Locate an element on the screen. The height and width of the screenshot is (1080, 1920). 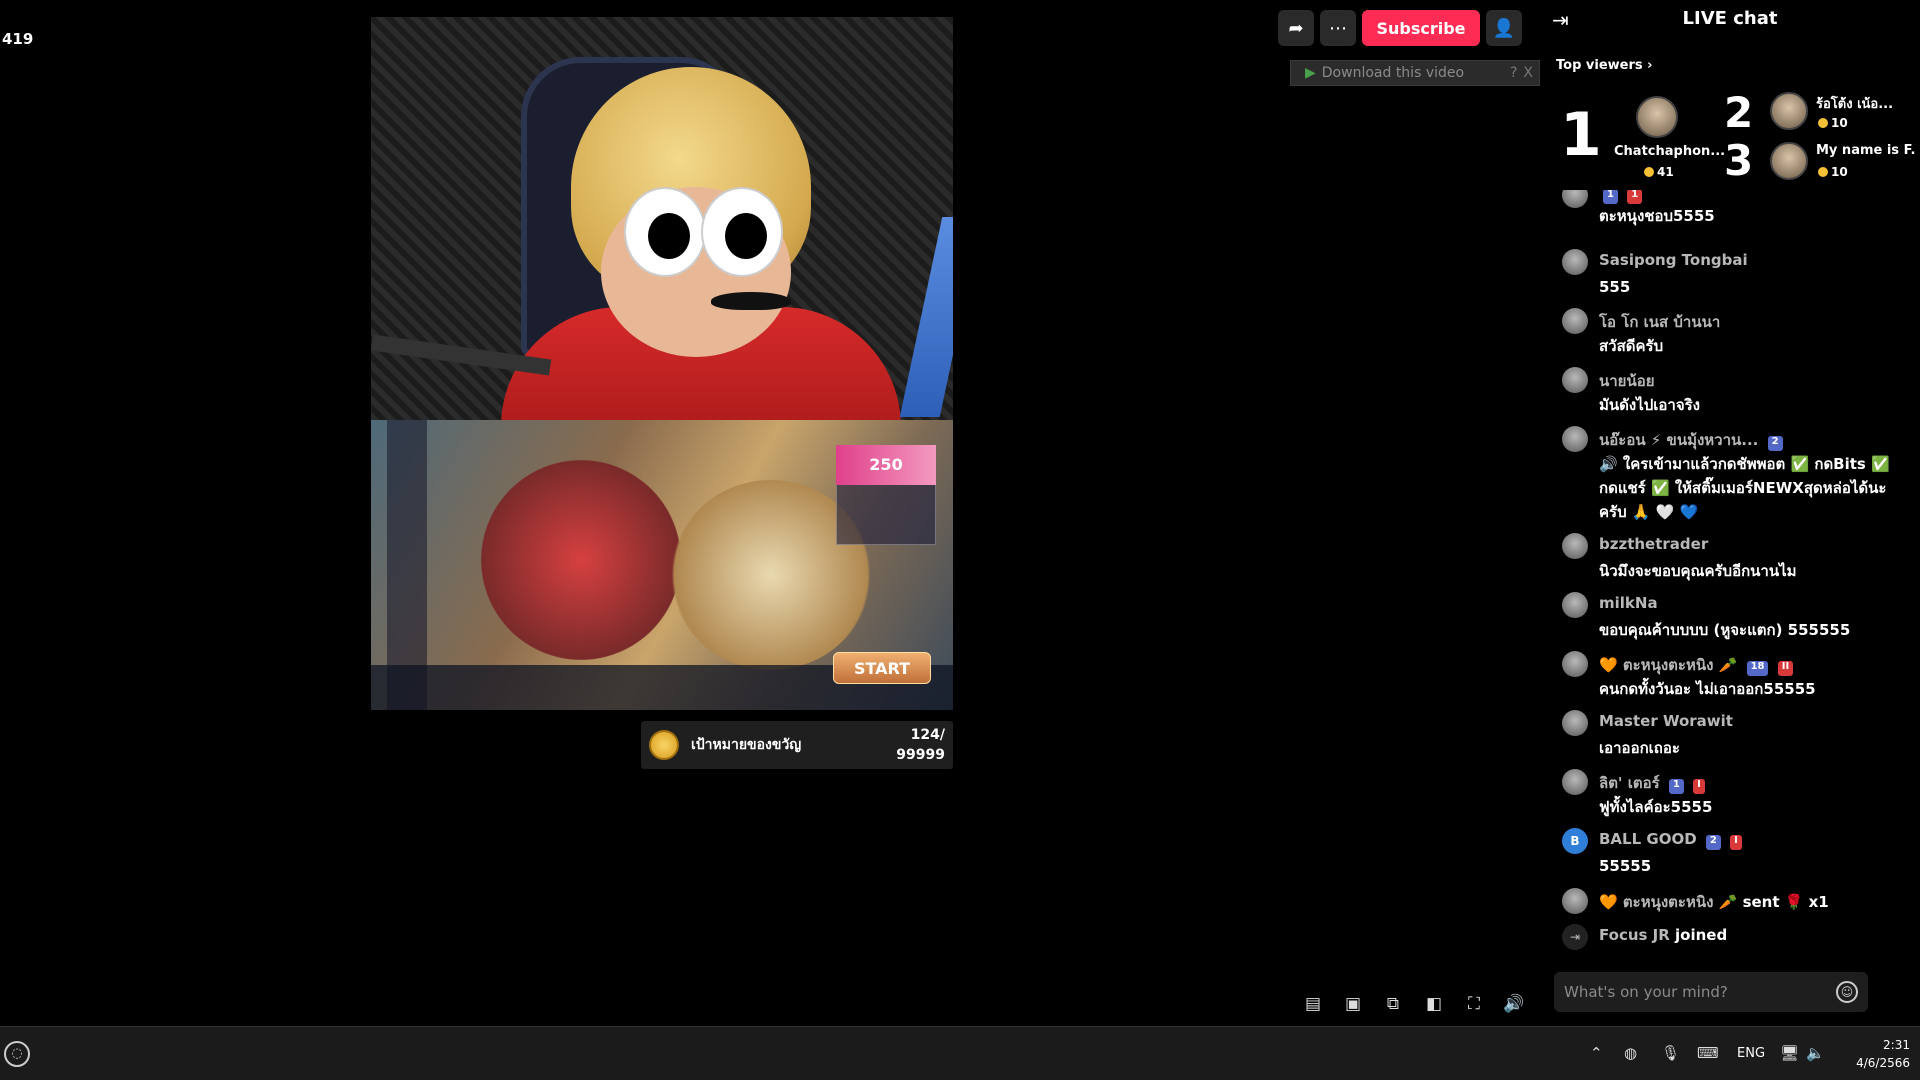
fan-badge: 1 is located at coordinates (1635, 197).